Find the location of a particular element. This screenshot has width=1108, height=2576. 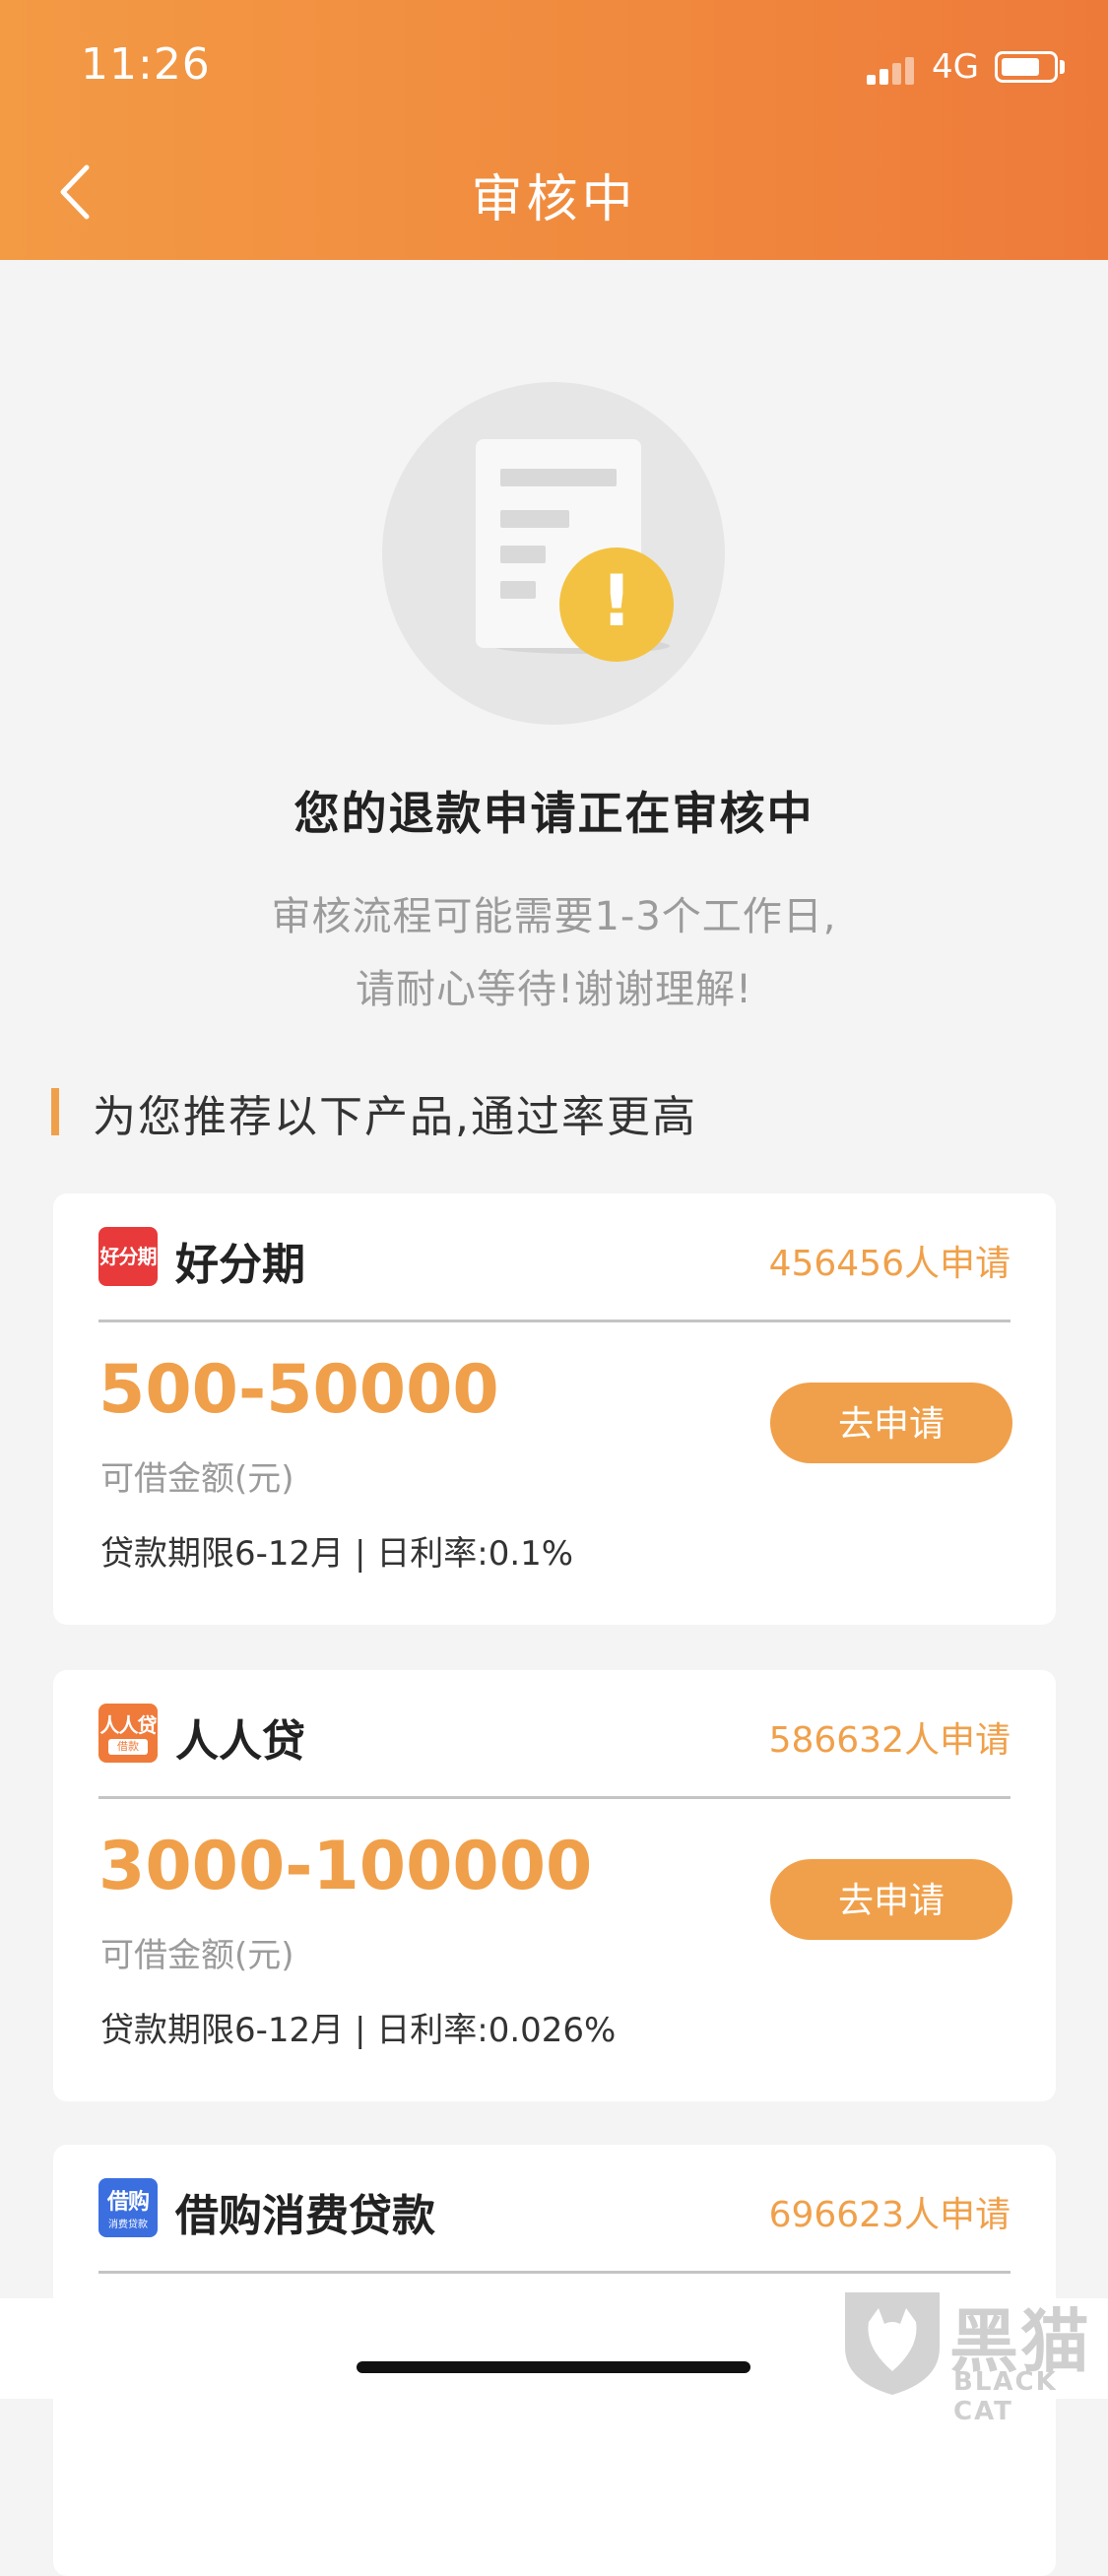

product-logo-icon: 好分期 is located at coordinates (128, 1256).